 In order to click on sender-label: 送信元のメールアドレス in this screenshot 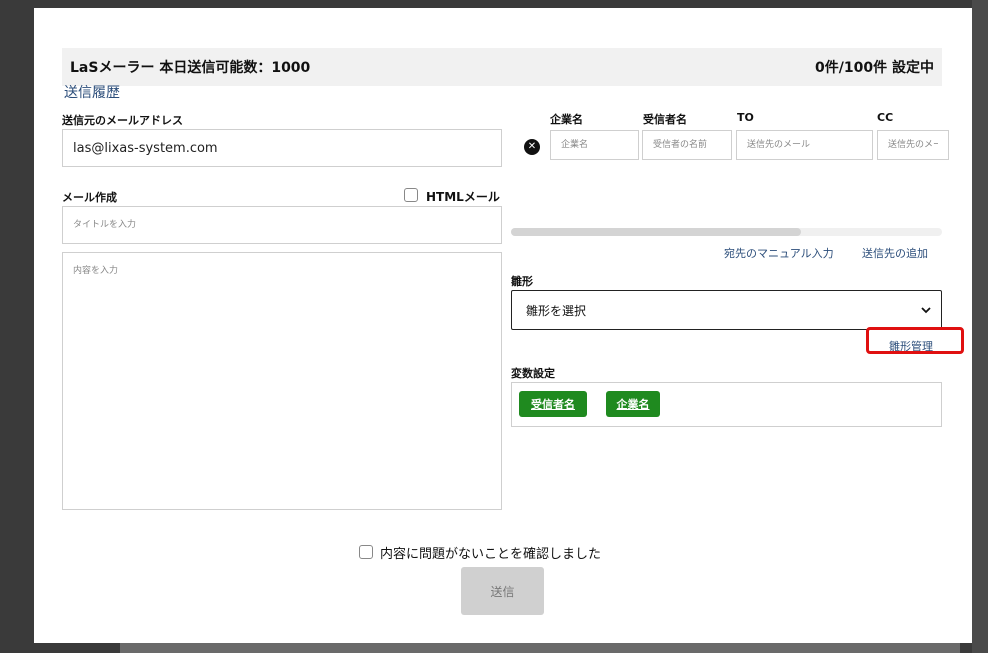, I will do `click(122, 120)`.